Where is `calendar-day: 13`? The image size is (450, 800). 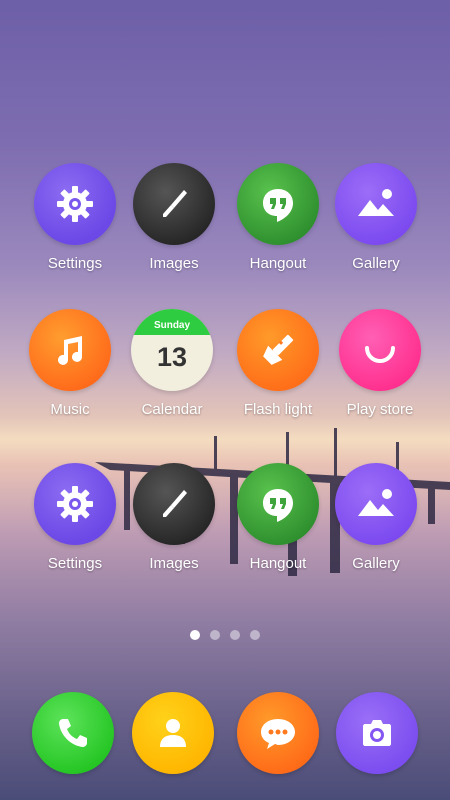
calendar-day: 13 is located at coordinates (172, 357).